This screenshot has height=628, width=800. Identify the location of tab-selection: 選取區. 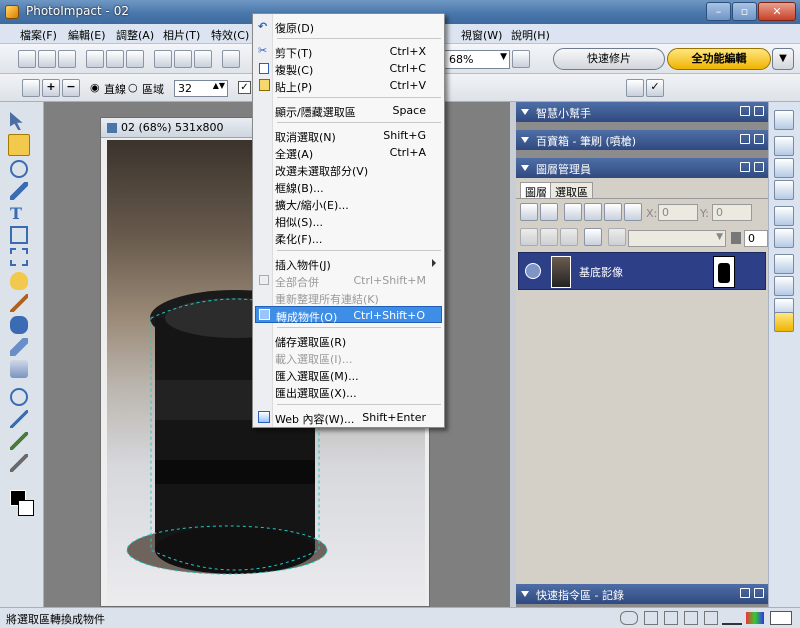
(571, 190).